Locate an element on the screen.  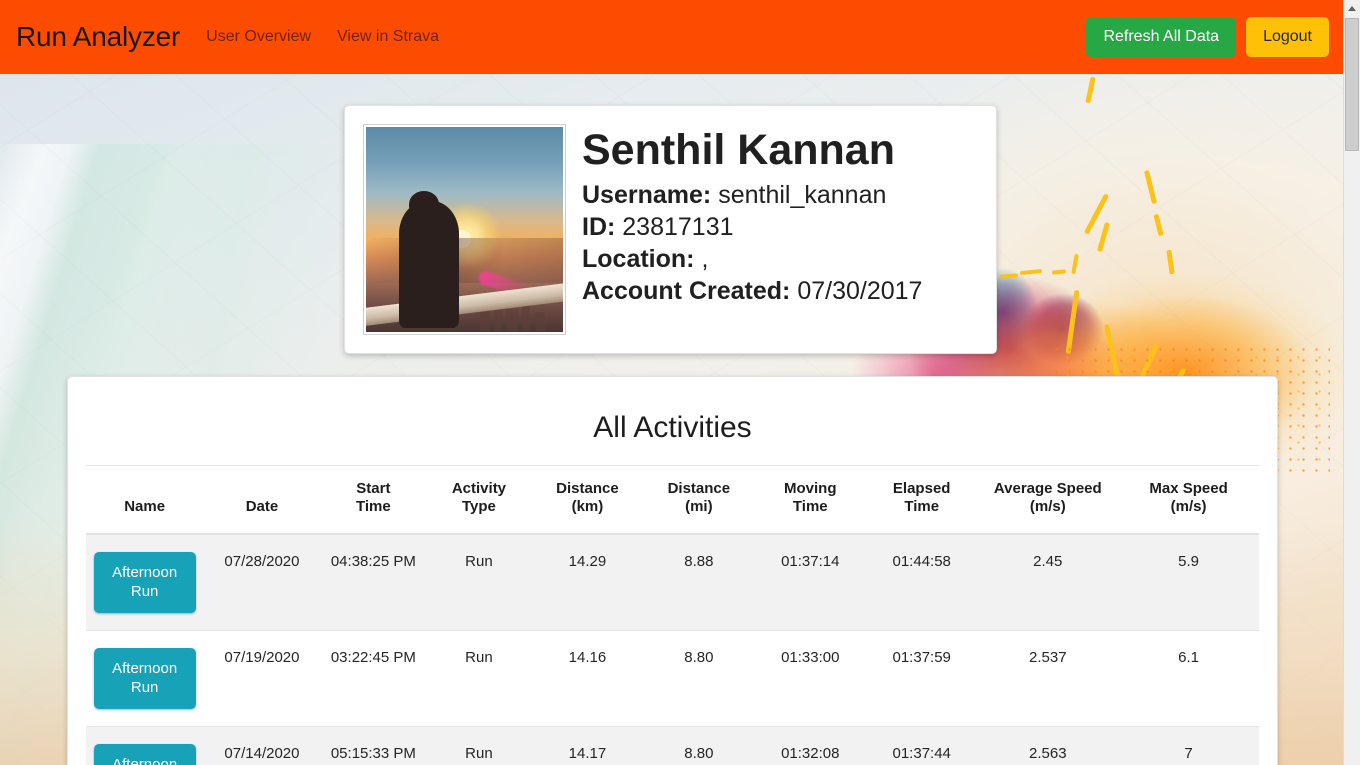
column-header-max-speed-l2: (m/s) is located at coordinates (1188, 507).